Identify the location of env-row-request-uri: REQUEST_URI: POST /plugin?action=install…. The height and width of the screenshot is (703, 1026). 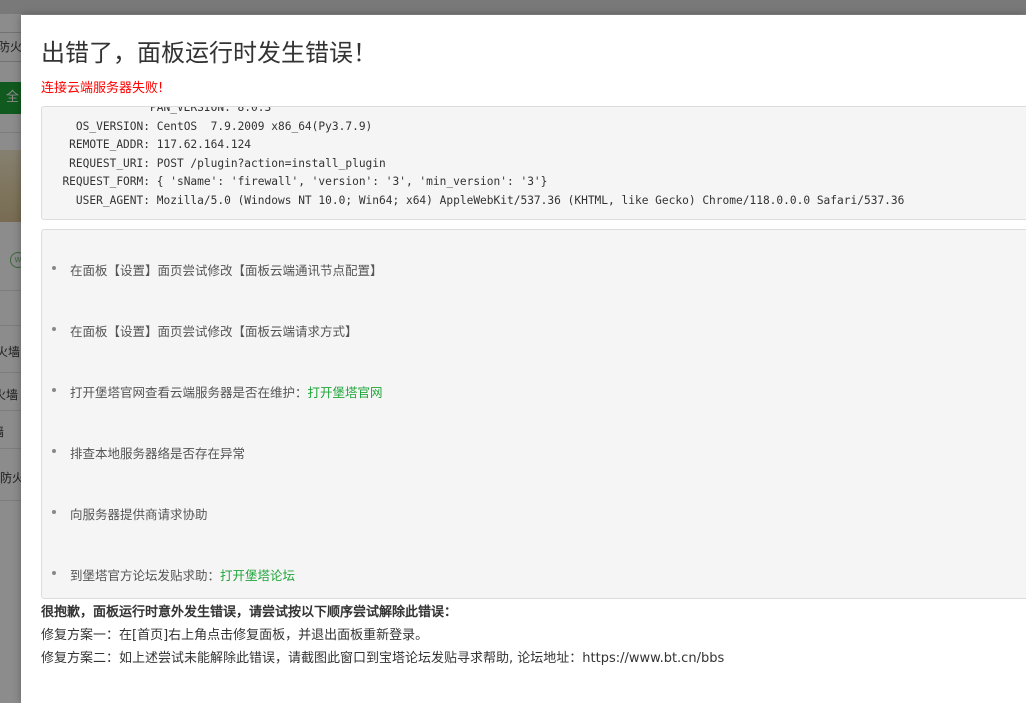
(477, 164).